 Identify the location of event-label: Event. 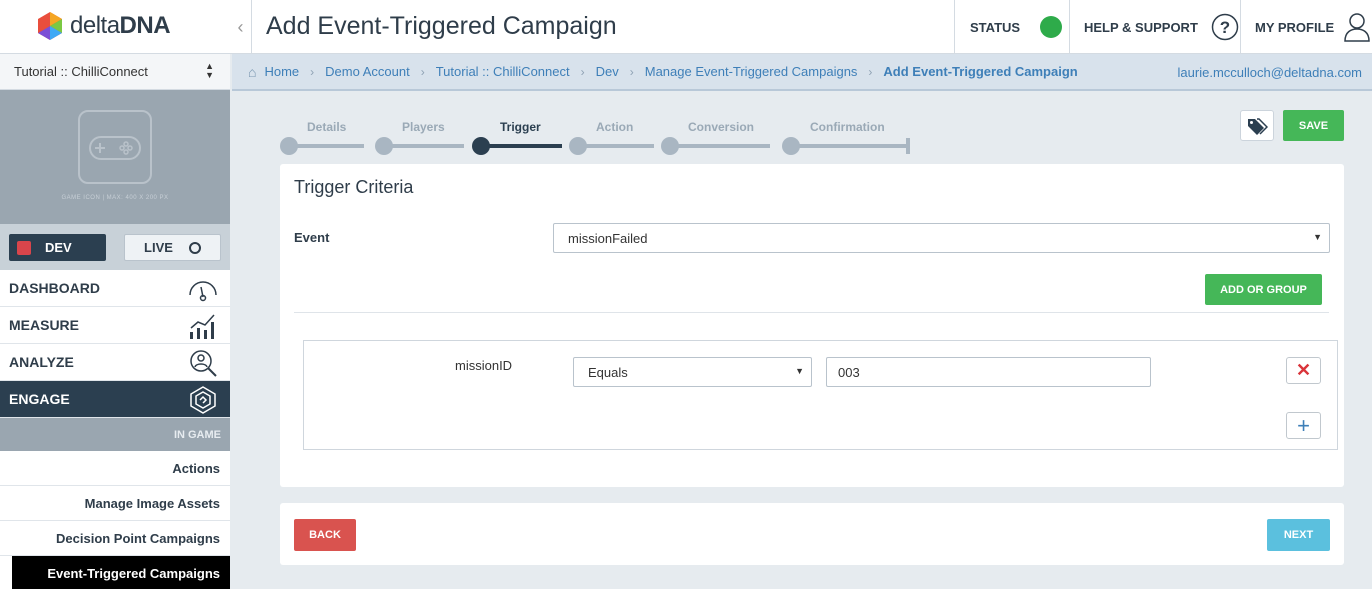
(312, 237).